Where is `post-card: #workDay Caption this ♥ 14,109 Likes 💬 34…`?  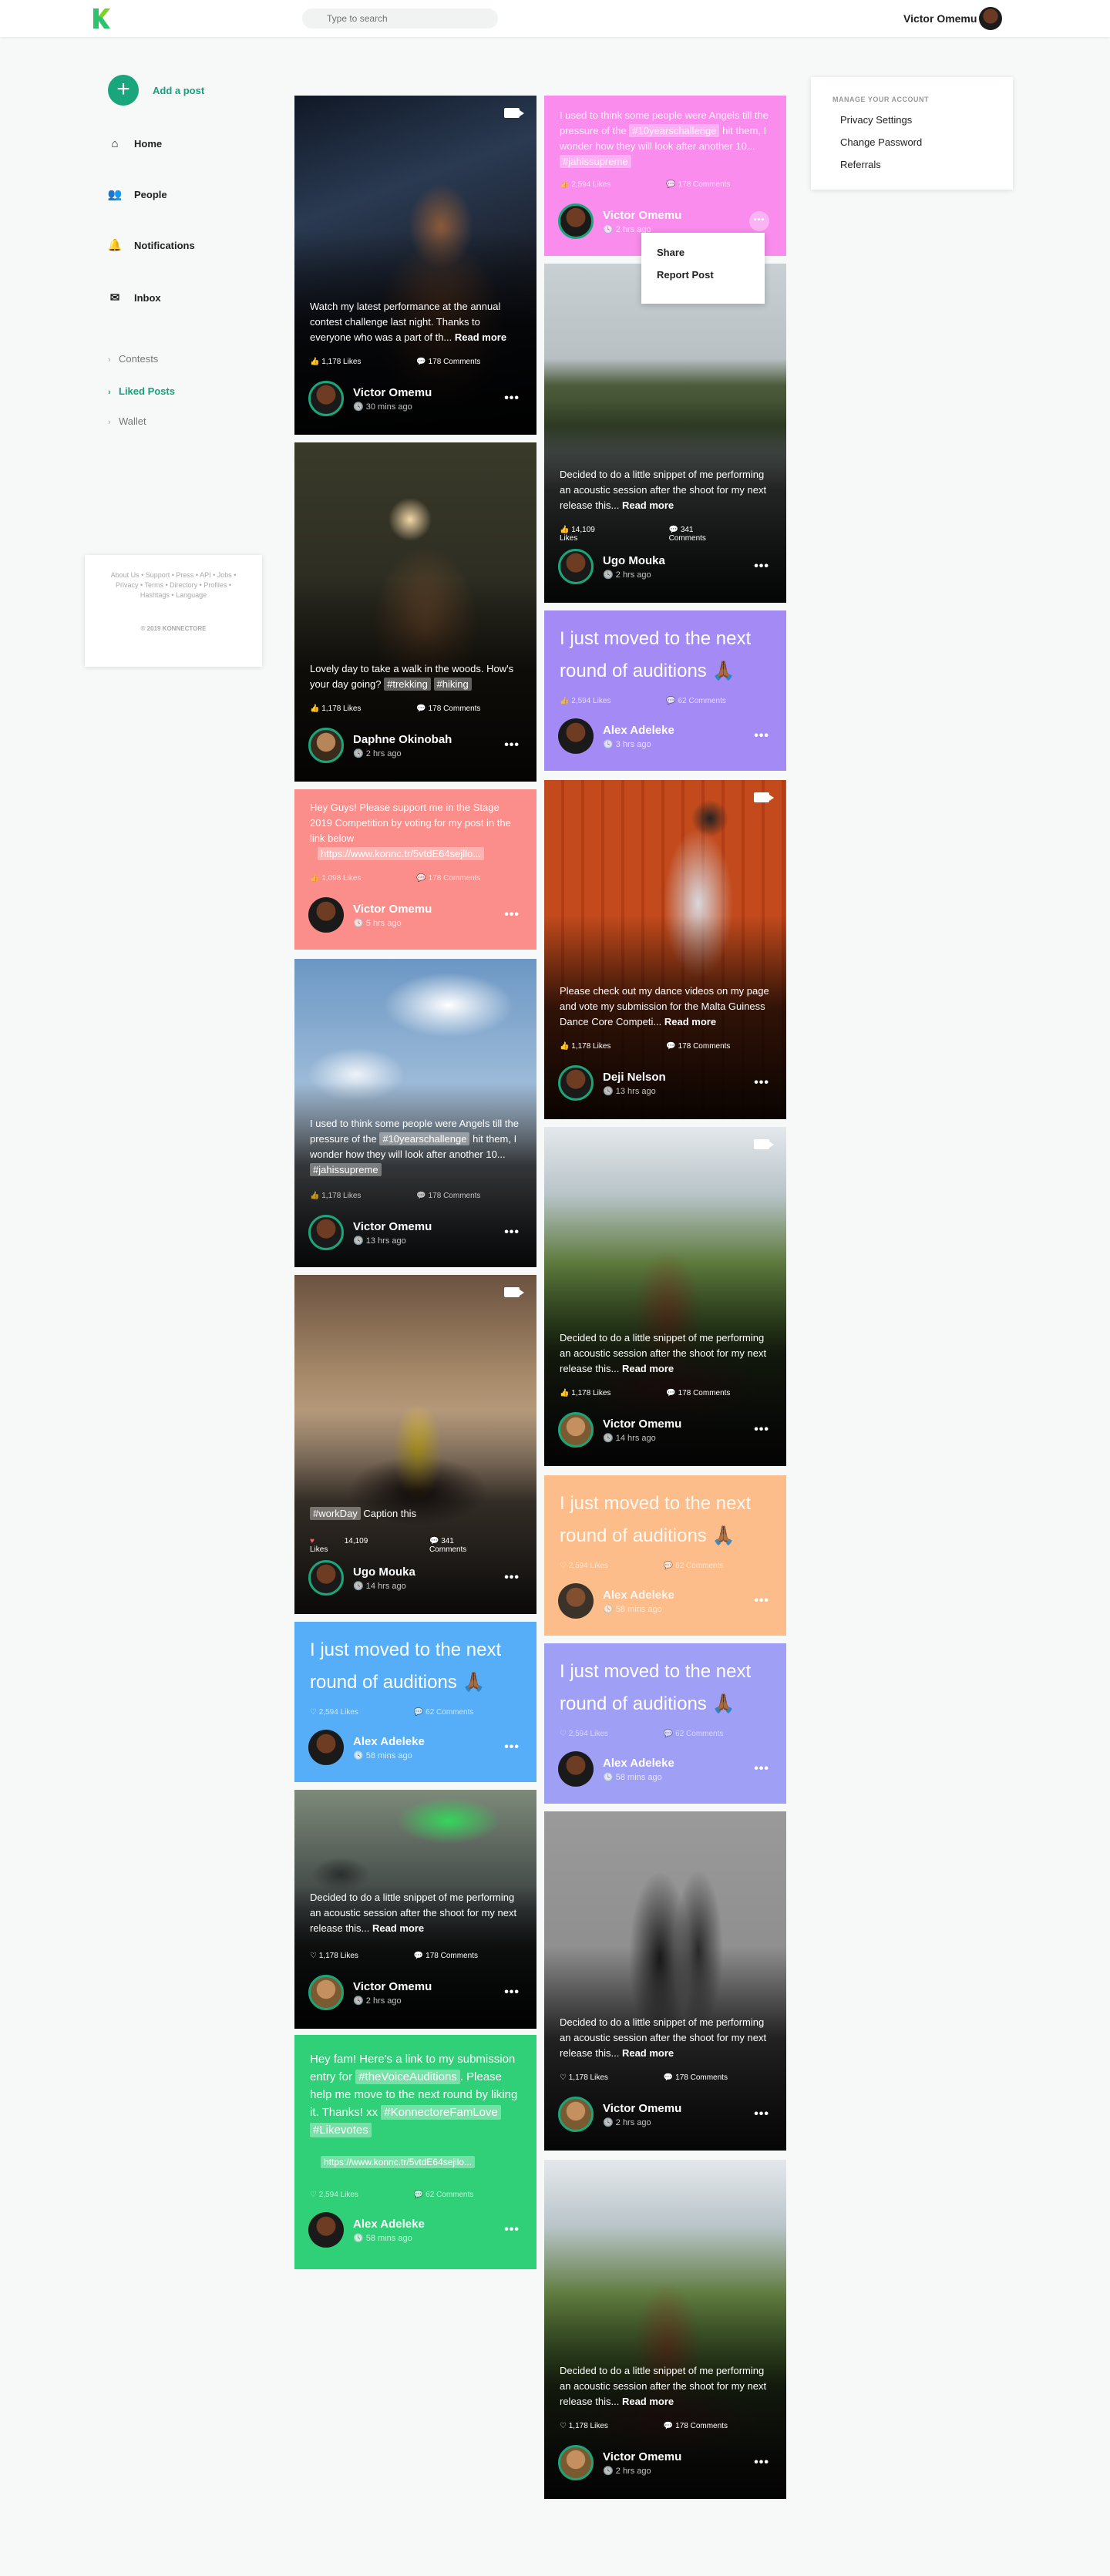 post-card: #workDay Caption this ♥ 14,109 Likes 💬 34… is located at coordinates (415, 1444).